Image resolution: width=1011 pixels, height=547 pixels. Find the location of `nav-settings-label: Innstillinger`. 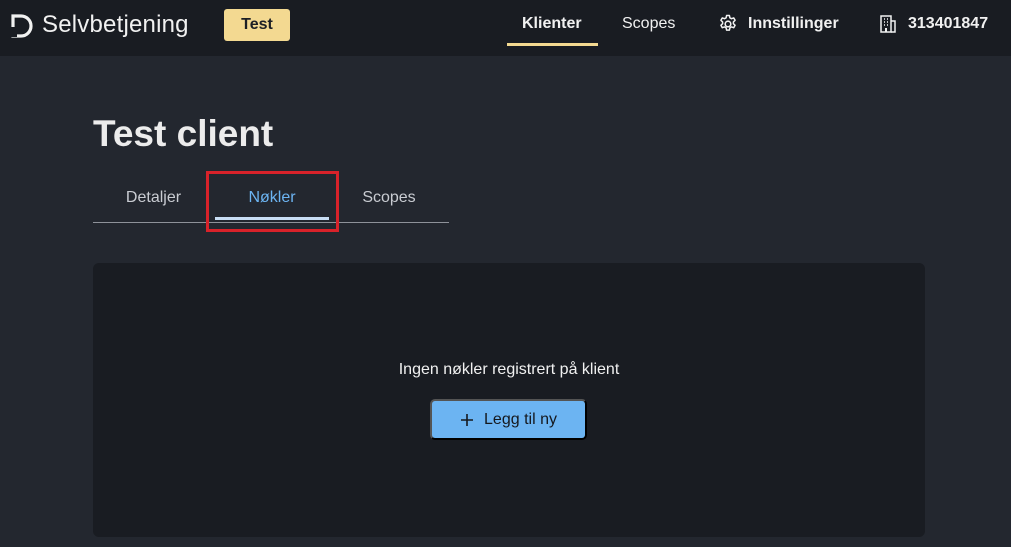

nav-settings-label: Innstillinger is located at coordinates (793, 23).